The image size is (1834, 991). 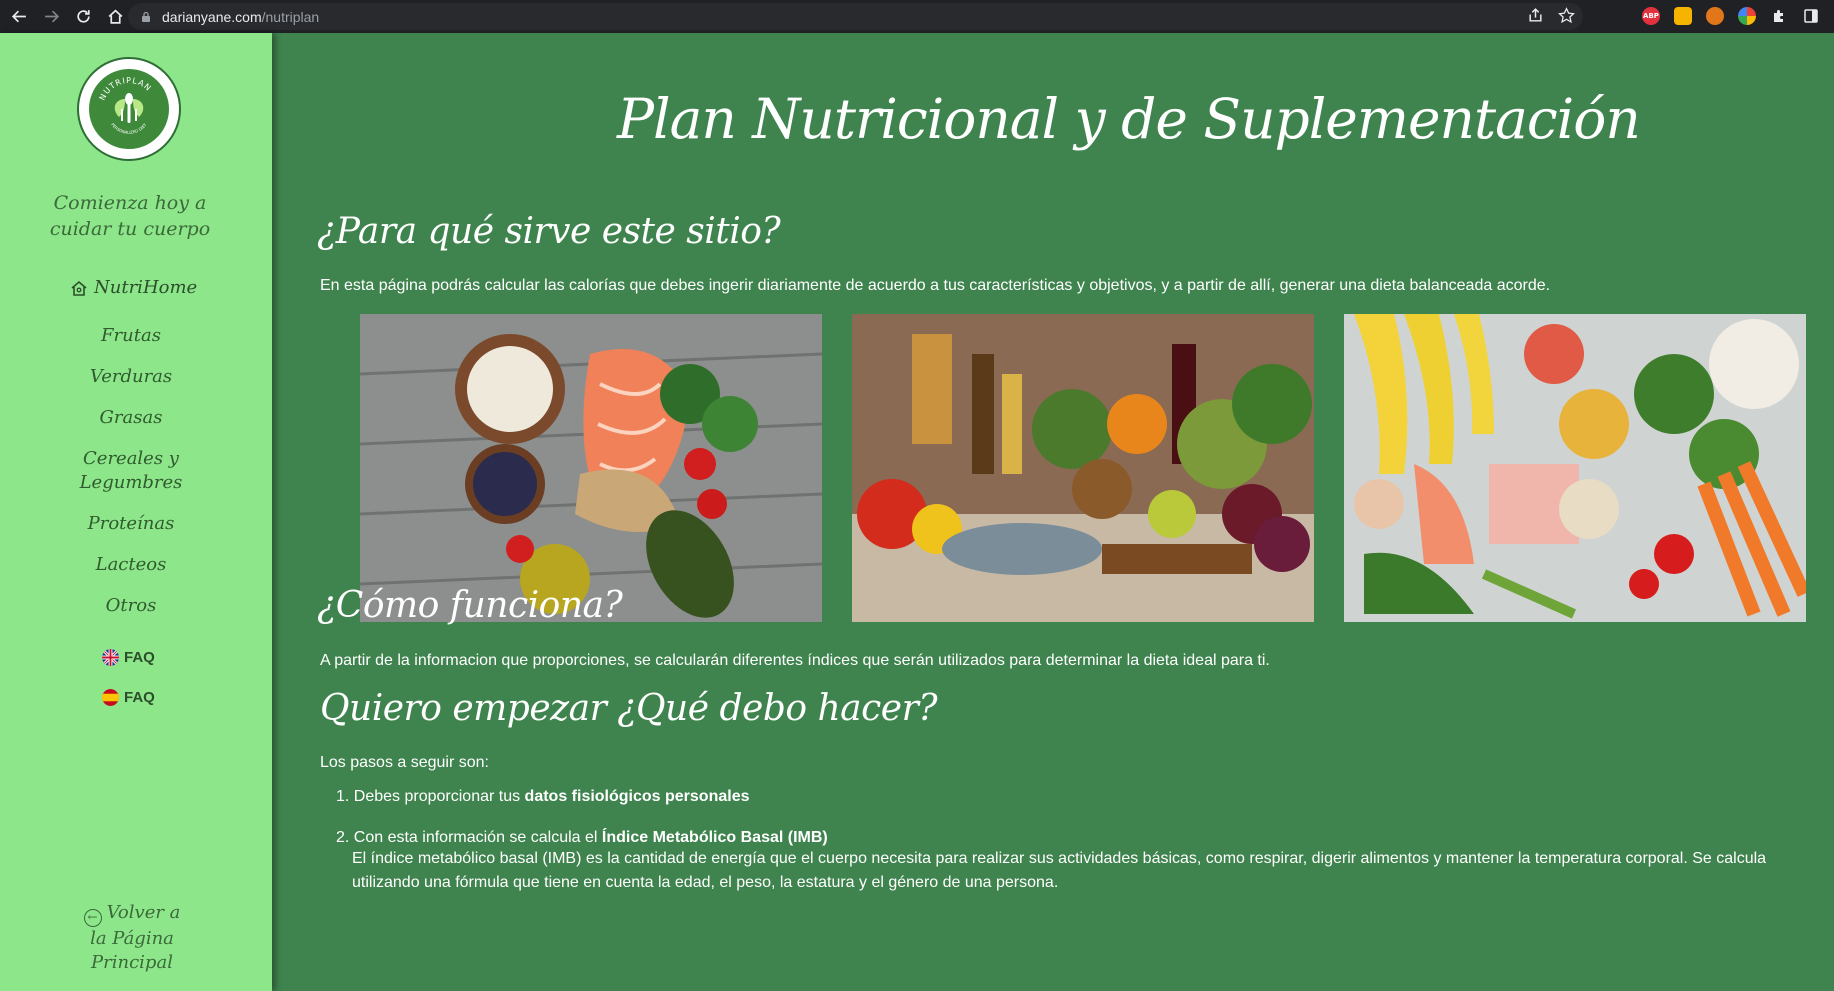 I want to click on address-bar: darianyane.com/nutriplan, so click(x=855, y=16).